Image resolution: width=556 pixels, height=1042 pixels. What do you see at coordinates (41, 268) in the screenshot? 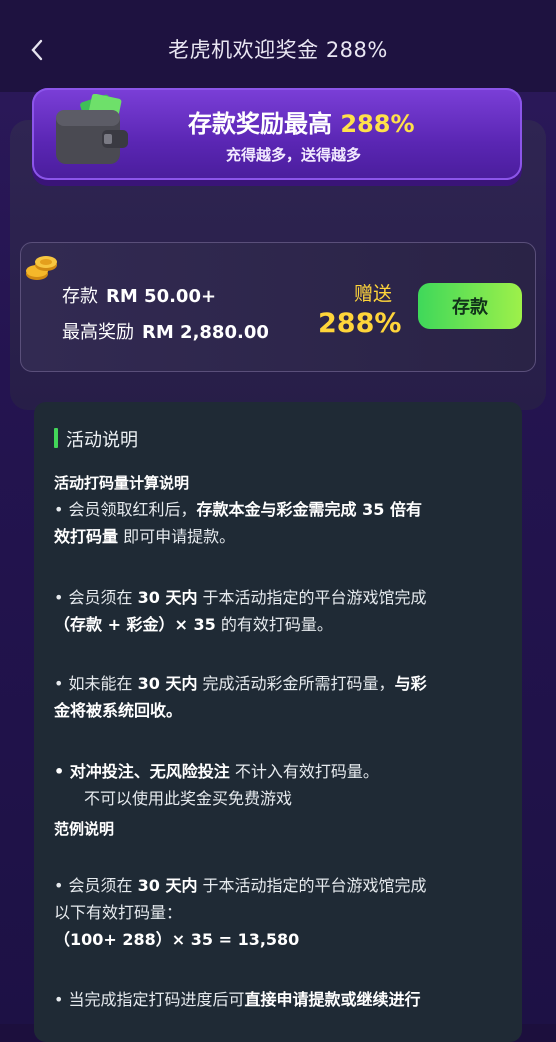
I see `coins-icon` at bounding box center [41, 268].